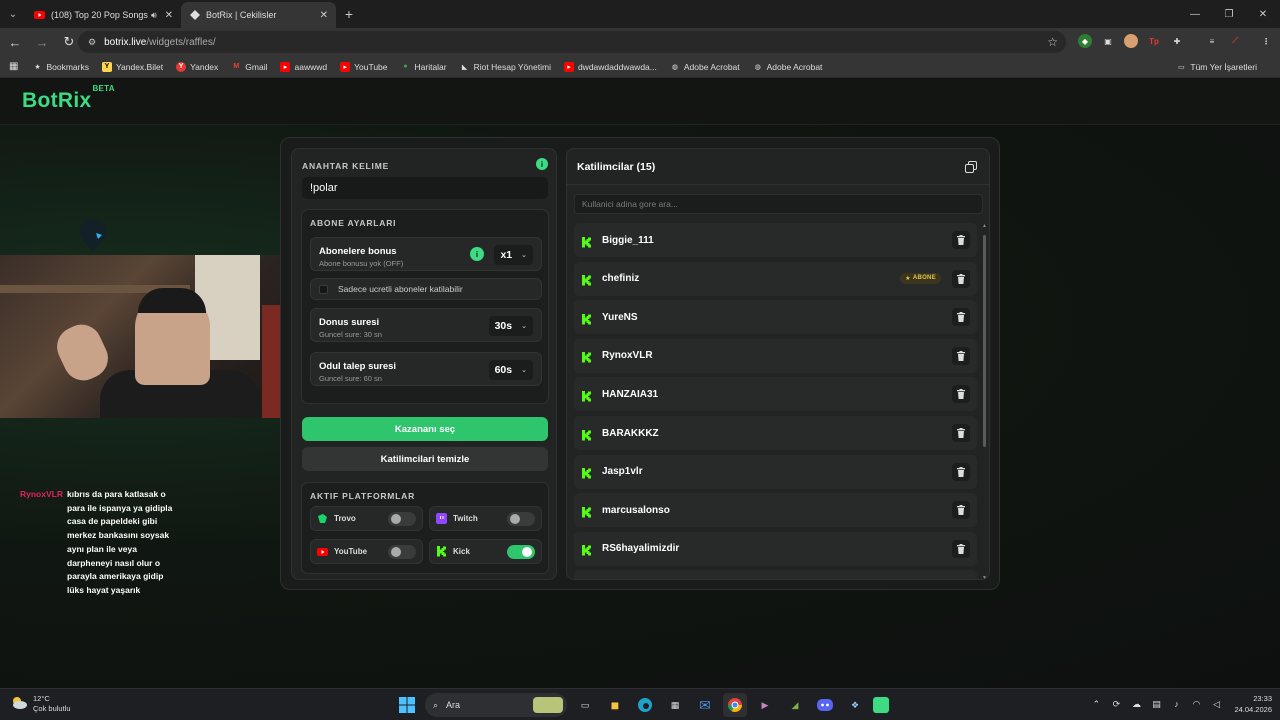 The width and height of the screenshot is (1280, 720). Describe the element at coordinates (40, 704) in the screenshot. I see `weather-widget: 12°C Çok bulutlu` at that location.